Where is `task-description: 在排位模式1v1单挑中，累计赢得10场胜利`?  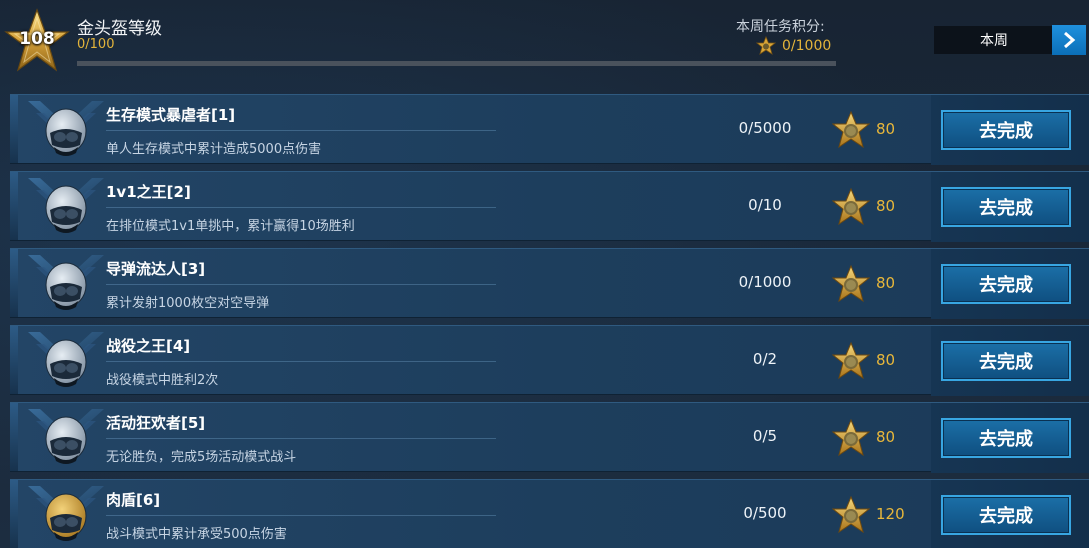
task-description: 在排位模式1v1单挑中，累计赢得10场胜利 is located at coordinates (230, 226).